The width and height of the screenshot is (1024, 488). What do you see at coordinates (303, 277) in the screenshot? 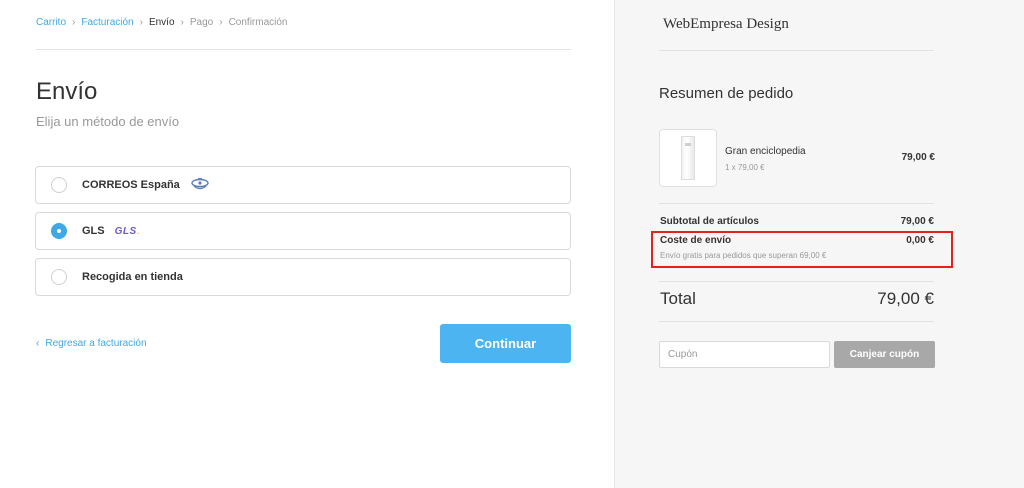
I see `shipping-option-pickup: Recogida en tienda` at bounding box center [303, 277].